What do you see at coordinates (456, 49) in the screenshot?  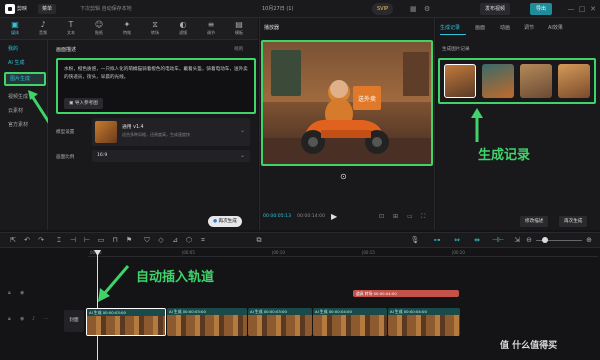 I see `record-section-label: 生成图片记录` at bounding box center [456, 49].